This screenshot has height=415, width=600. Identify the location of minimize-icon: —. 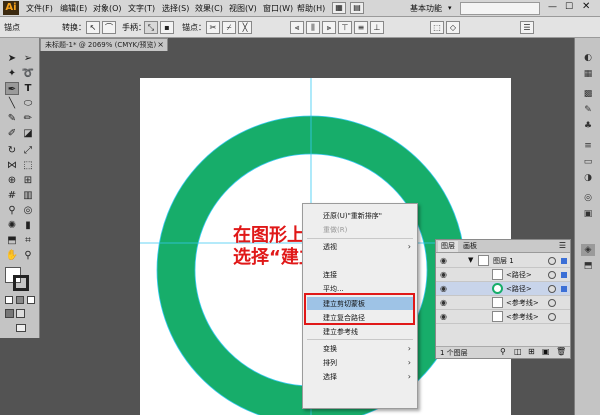
(552, 7).